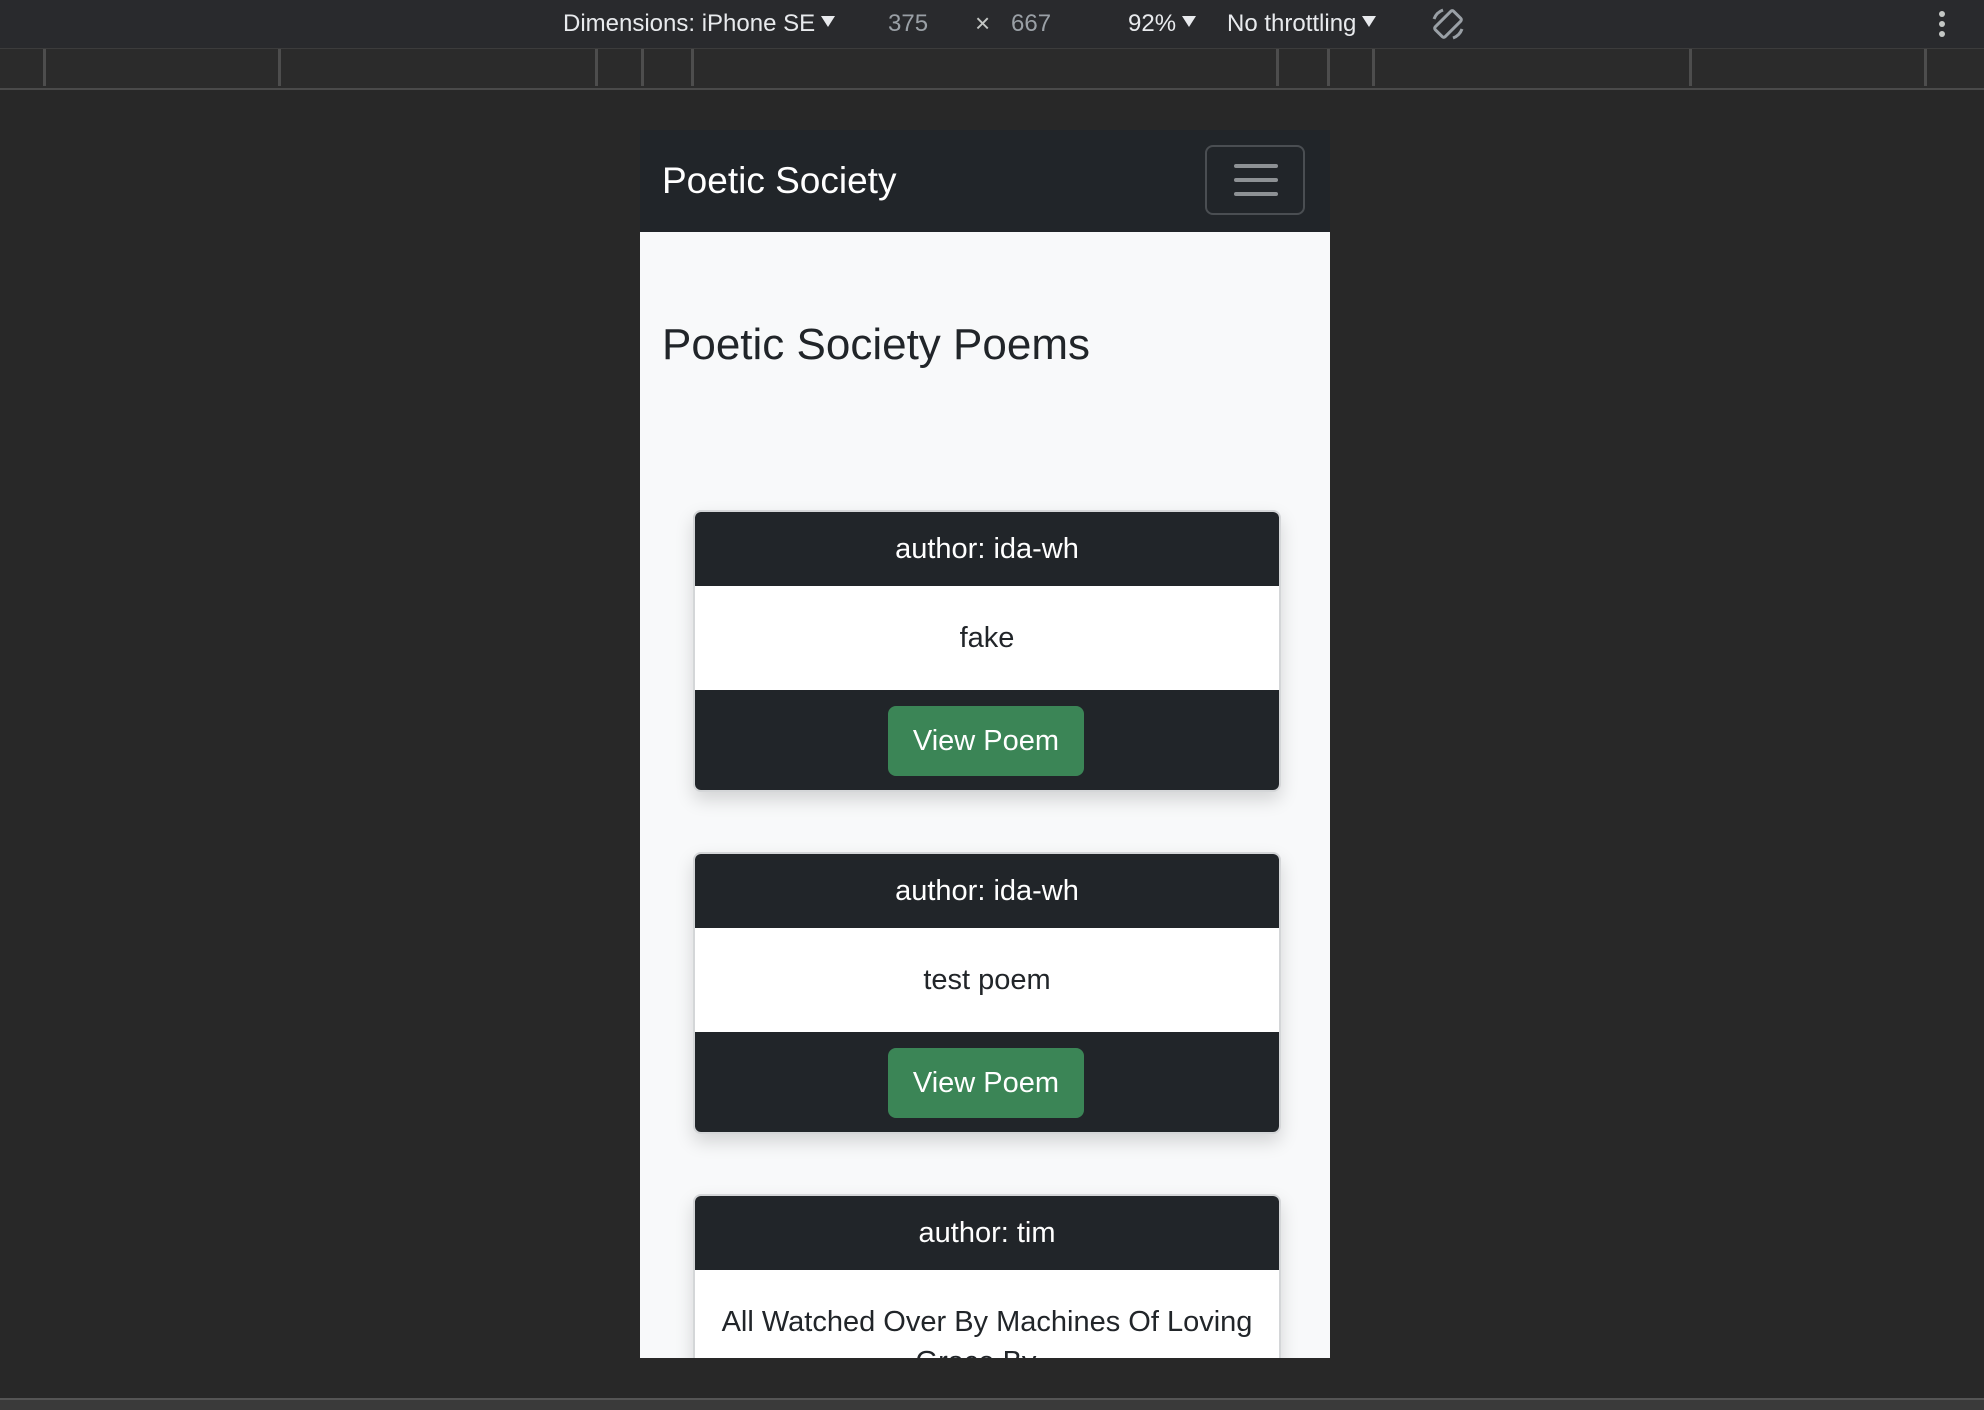  I want to click on navbar-brand: Poetic Society, so click(779, 181).